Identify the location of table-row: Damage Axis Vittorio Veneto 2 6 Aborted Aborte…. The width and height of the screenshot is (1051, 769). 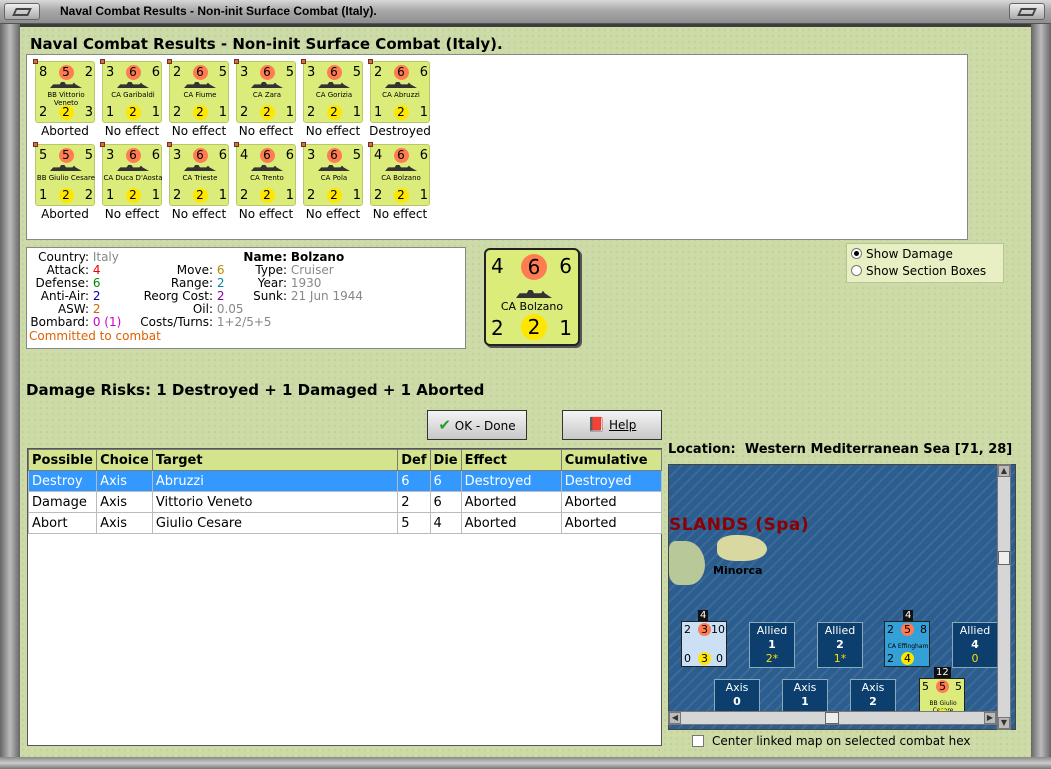
(345, 502).